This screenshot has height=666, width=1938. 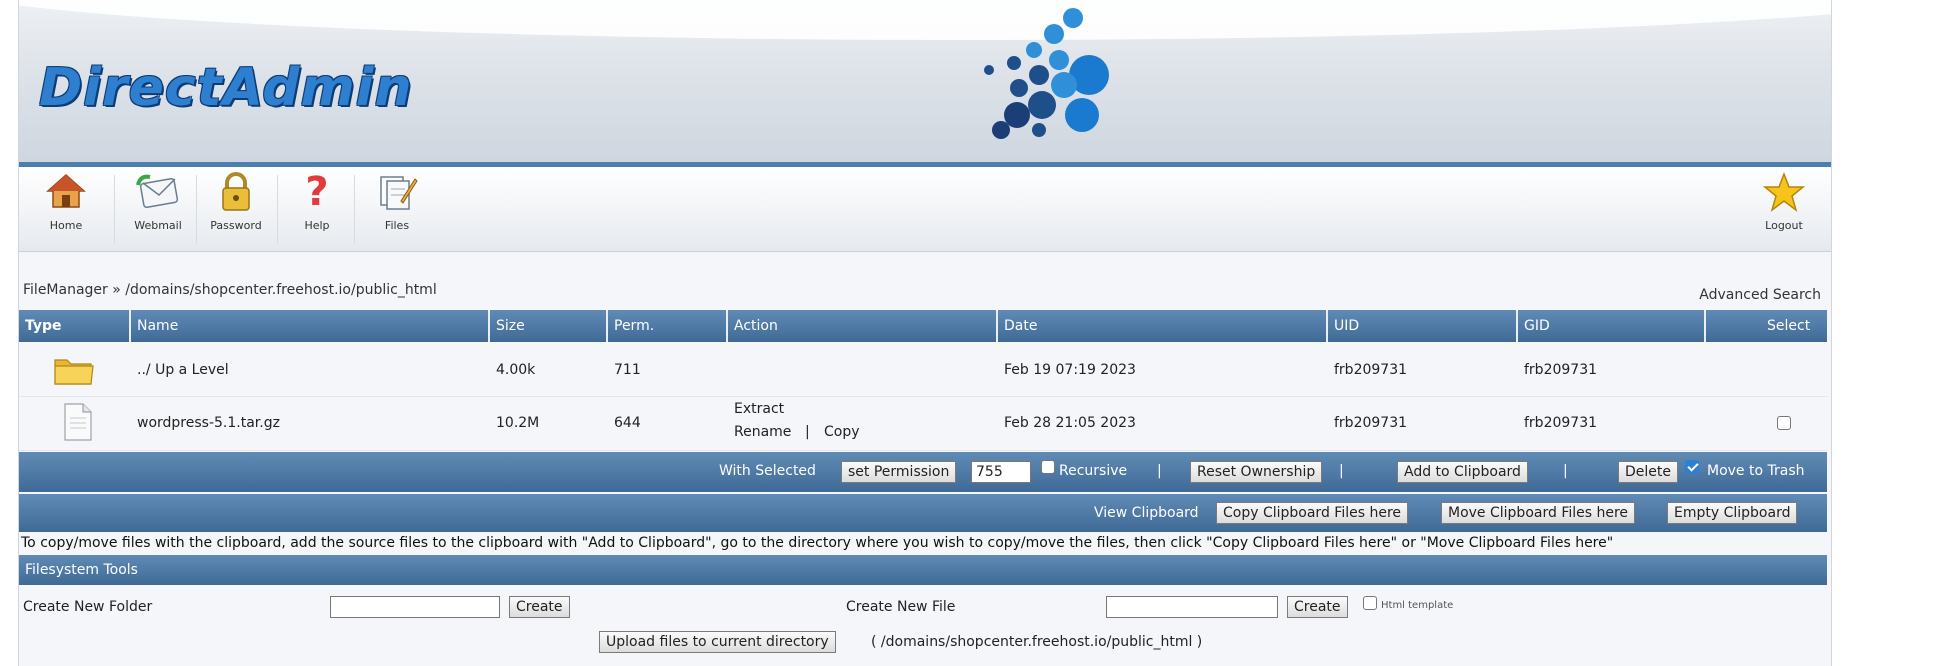 I want to click on create-file-label: Create New File, so click(x=901, y=607).